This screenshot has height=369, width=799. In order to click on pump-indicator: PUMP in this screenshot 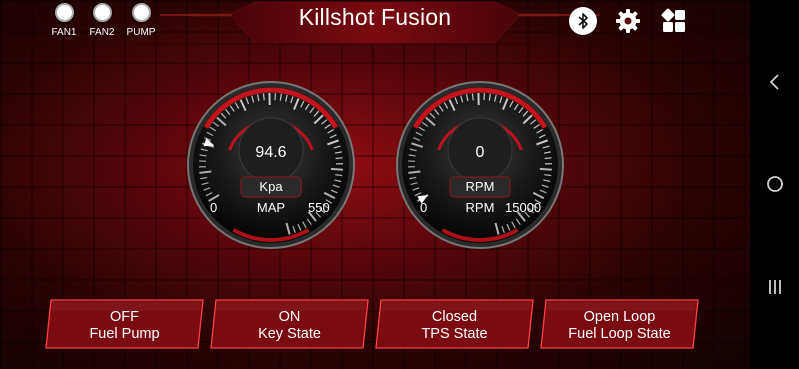, I will do `click(141, 20)`.